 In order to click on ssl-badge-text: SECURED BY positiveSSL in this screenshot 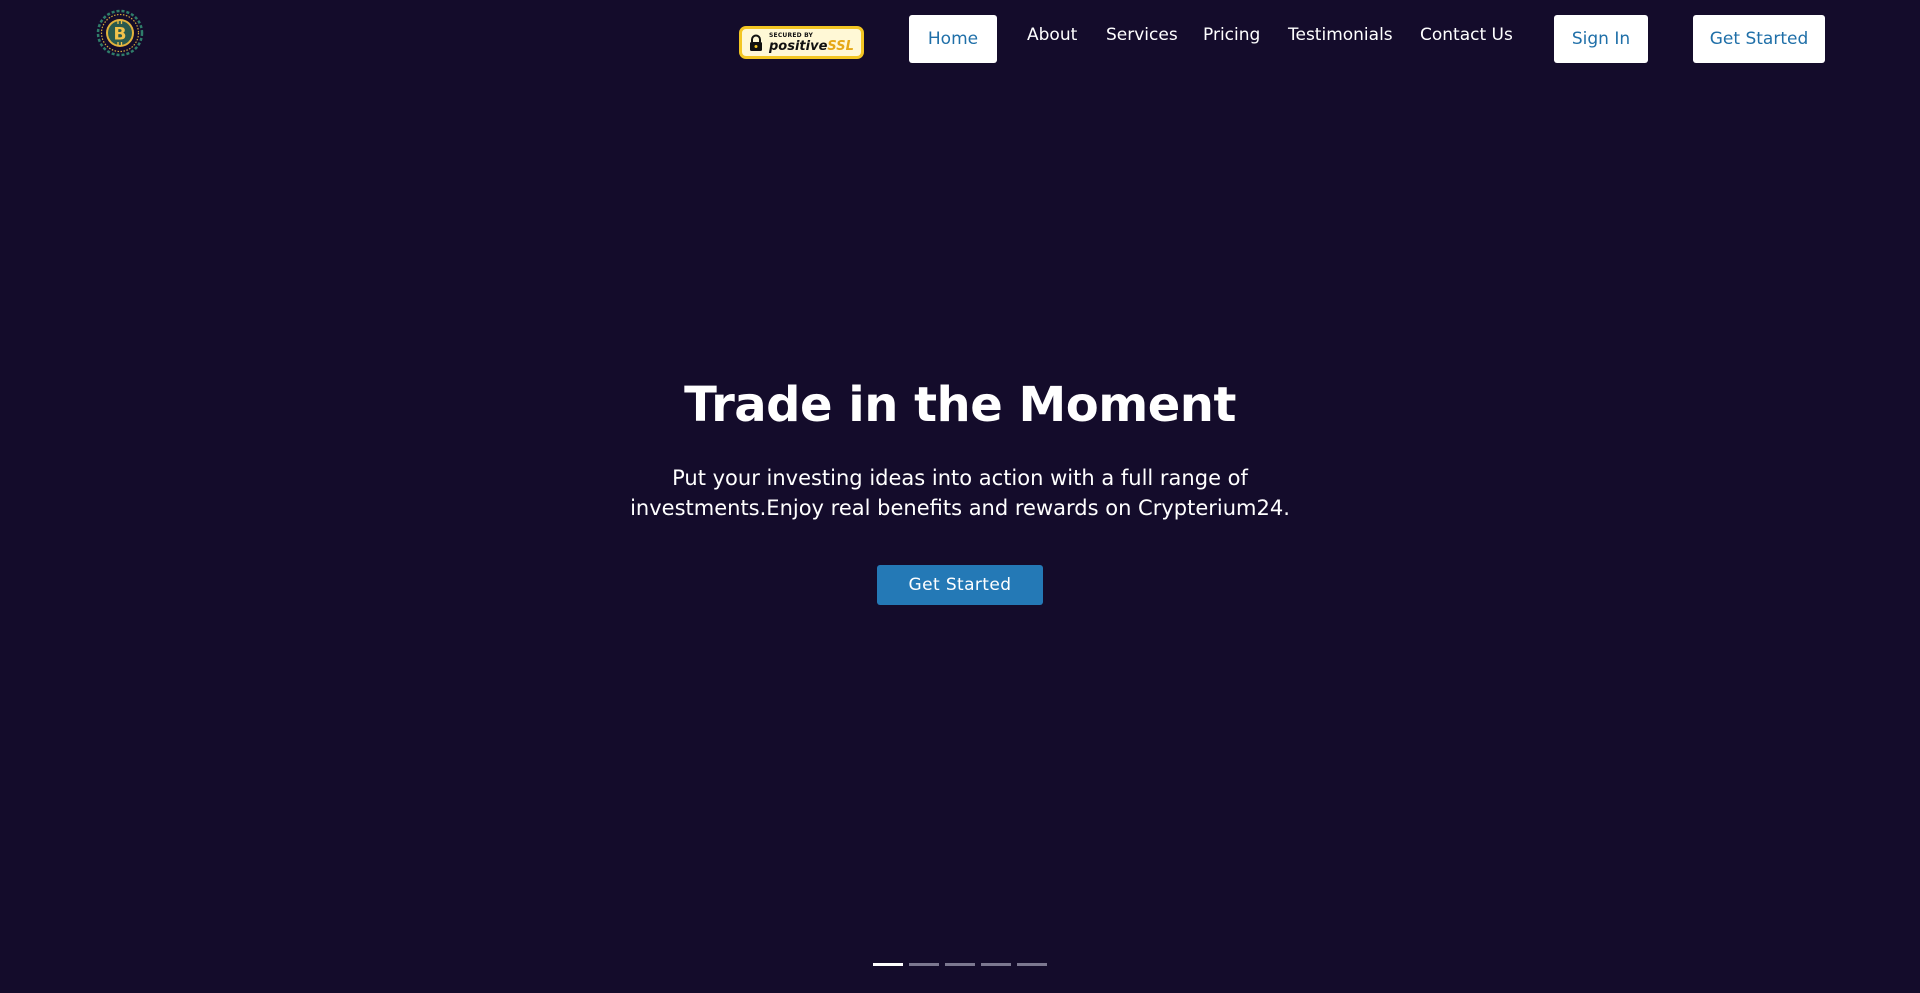, I will do `click(811, 42)`.